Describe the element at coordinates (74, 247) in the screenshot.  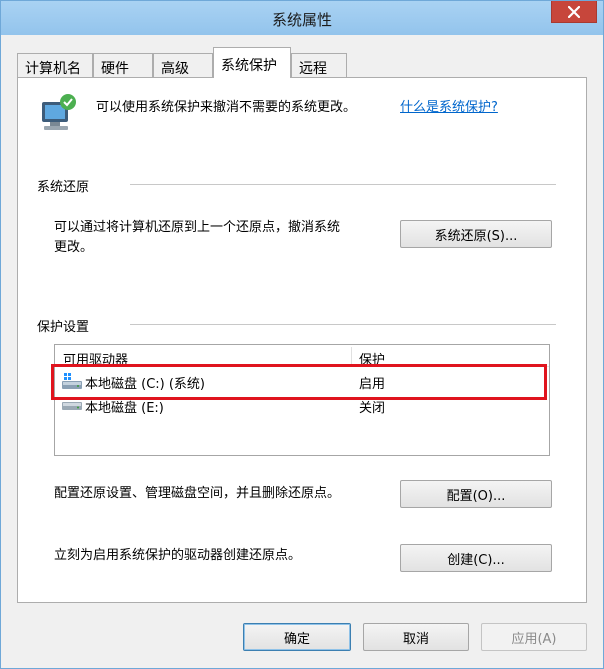
I see `system-restore-text-line2: 更改。` at that location.